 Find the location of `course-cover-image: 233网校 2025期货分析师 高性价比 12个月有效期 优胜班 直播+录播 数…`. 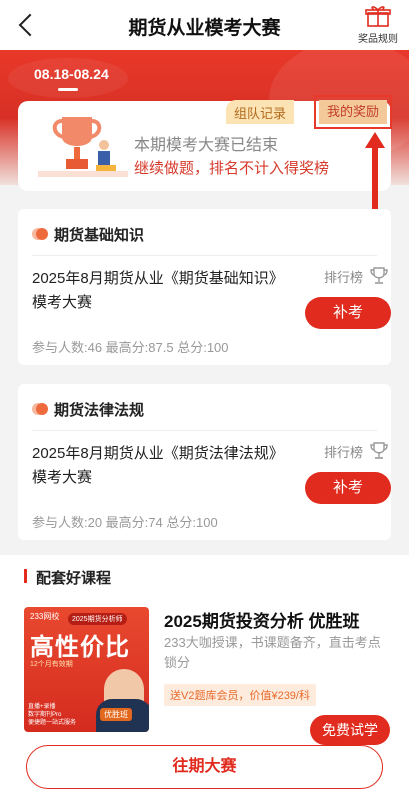

course-cover-image: 233网校 2025期货分析师 高性价比 12个月有效期 优胜班 直播+录播 数… is located at coordinates (86, 669).